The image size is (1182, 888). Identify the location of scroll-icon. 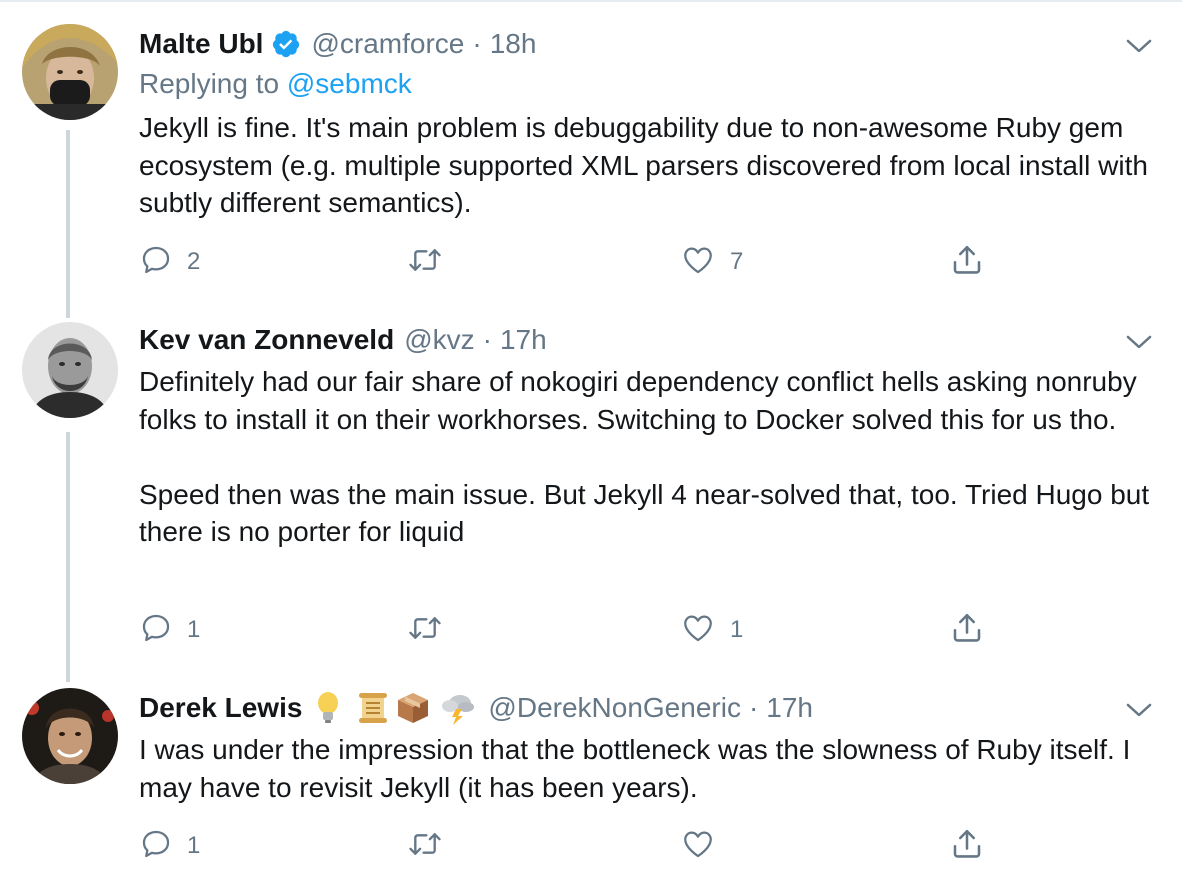
(373, 708).